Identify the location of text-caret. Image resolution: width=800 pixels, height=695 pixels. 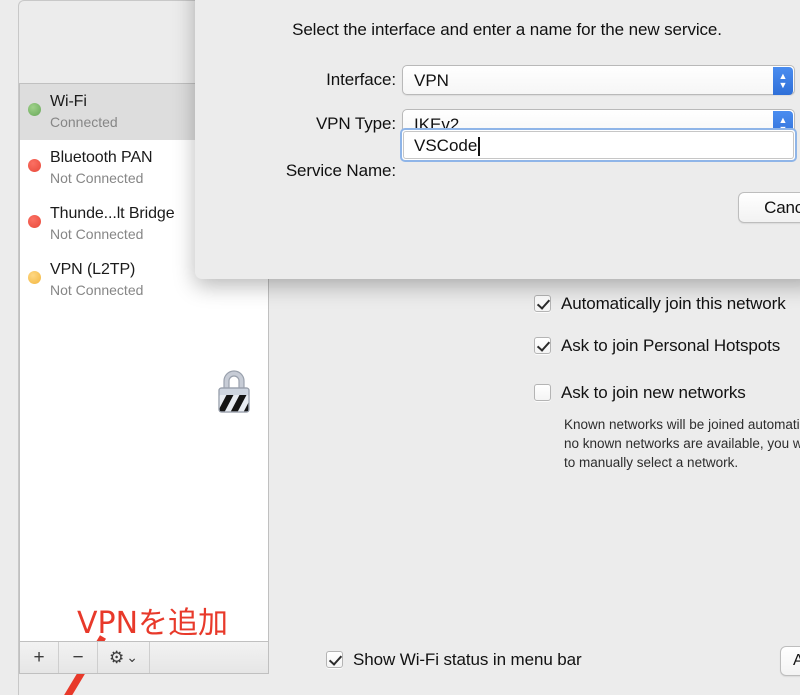
(479, 146).